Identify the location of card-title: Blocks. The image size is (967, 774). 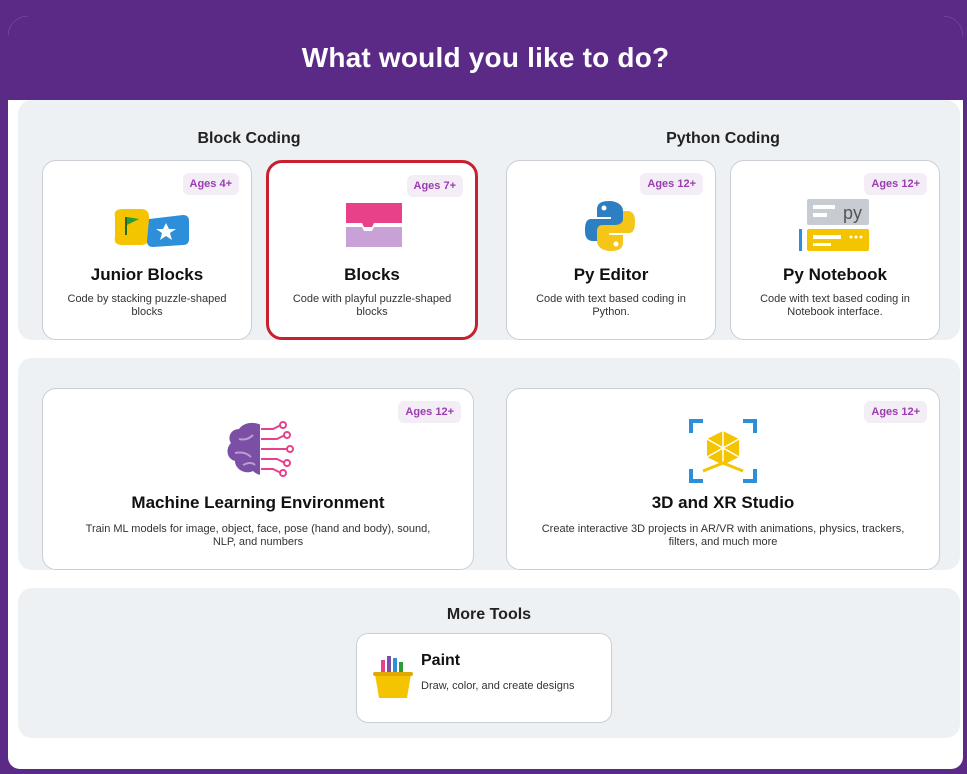
(372, 274).